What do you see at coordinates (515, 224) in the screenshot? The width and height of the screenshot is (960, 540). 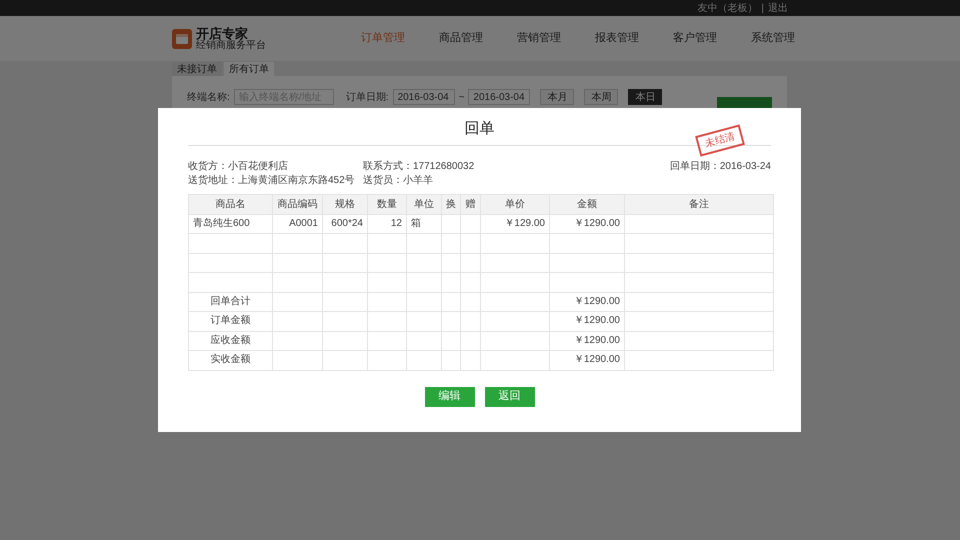 I see `table-cell: ￥129.00` at bounding box center [515, 224].